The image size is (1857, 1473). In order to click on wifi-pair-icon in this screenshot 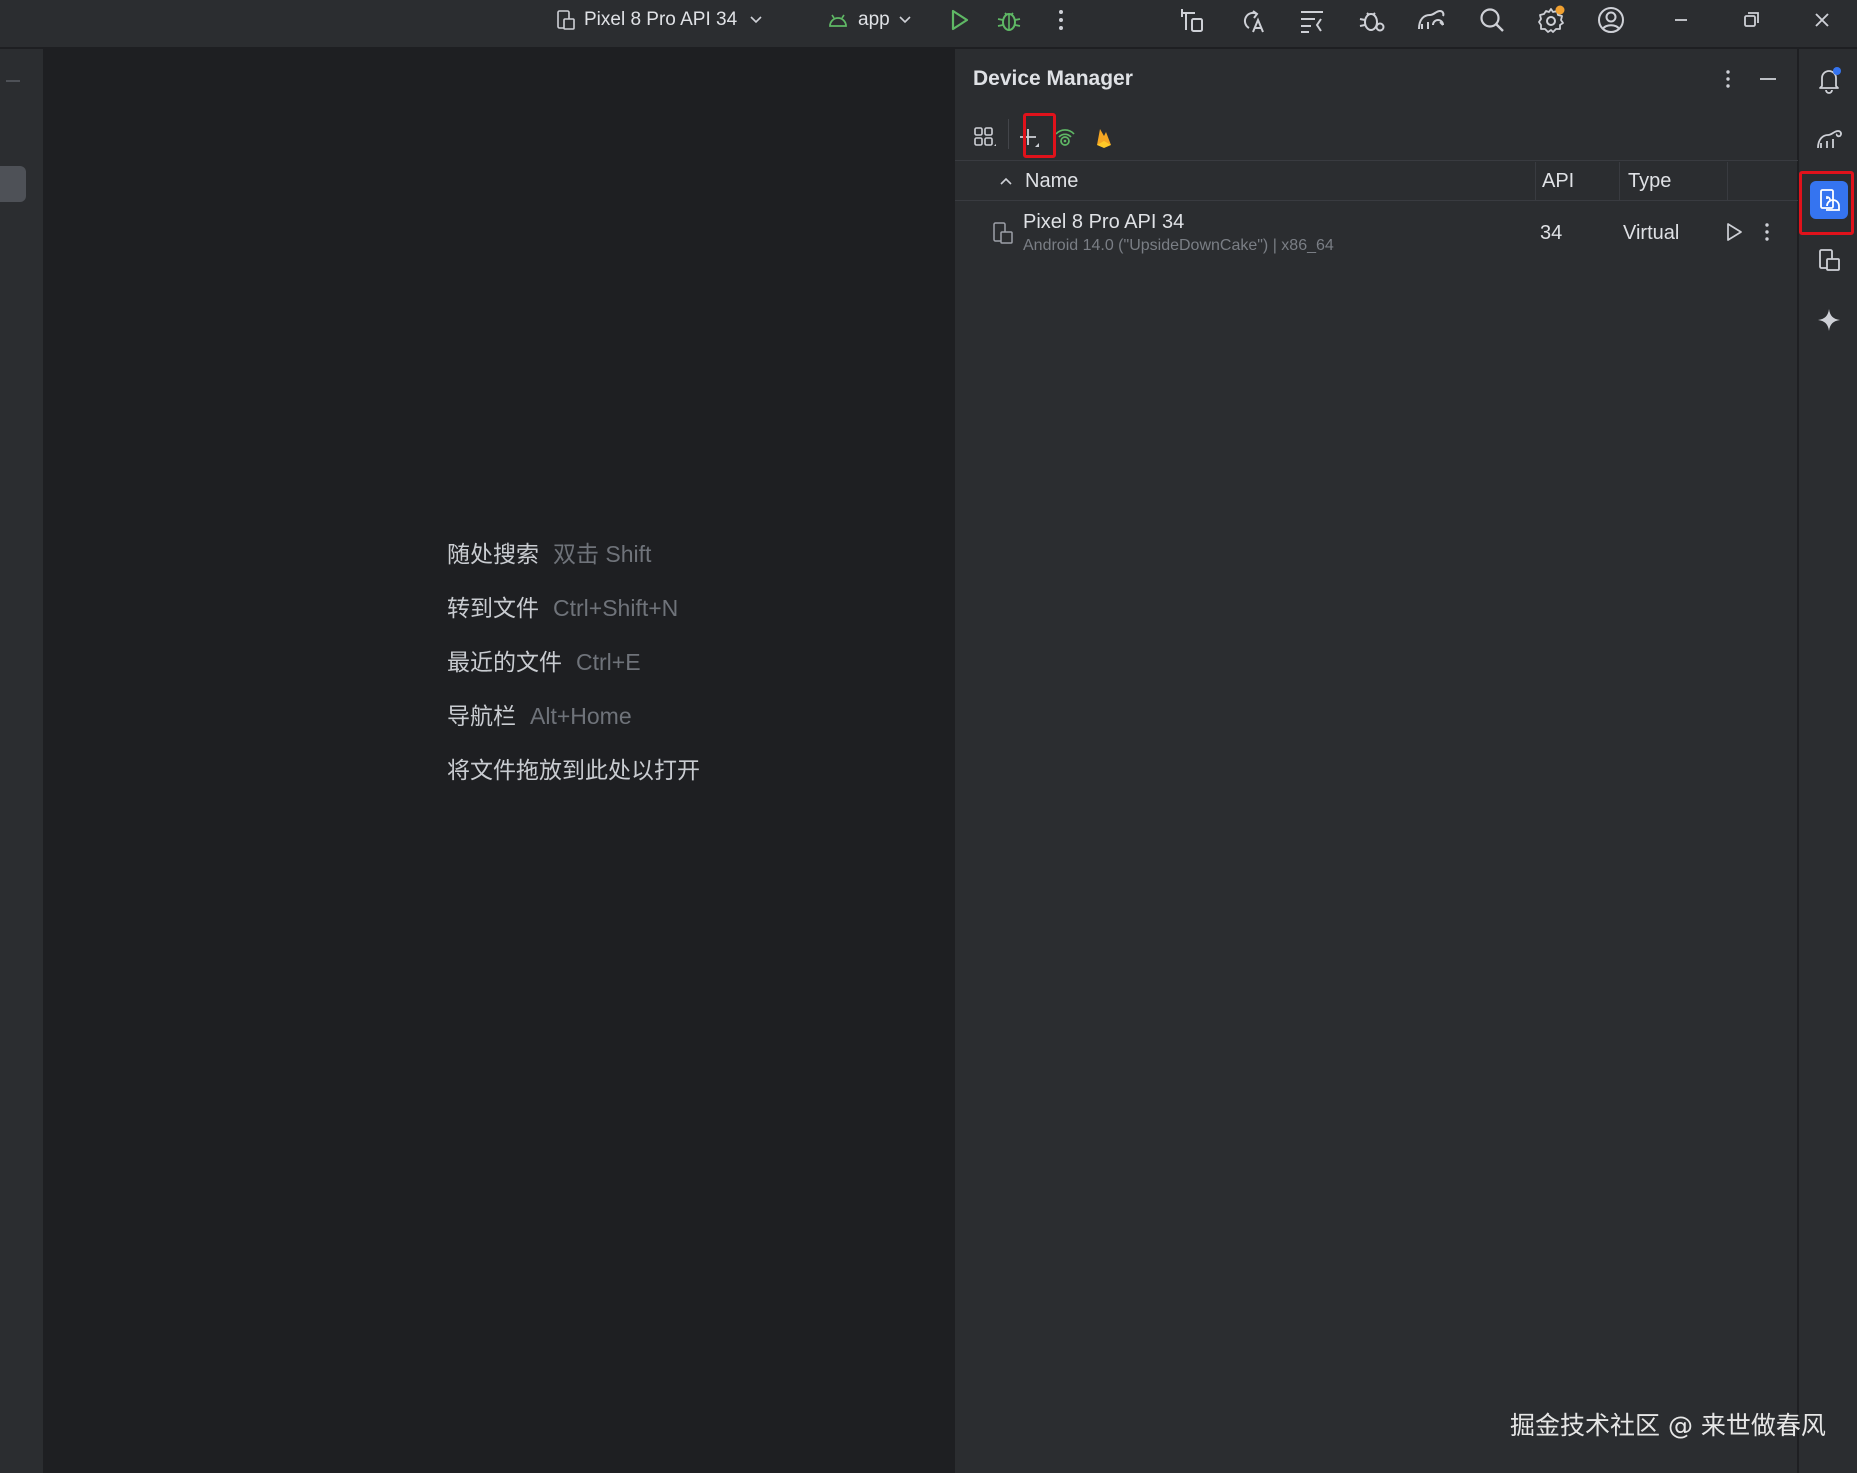, I will do `click(1065, 137)`.